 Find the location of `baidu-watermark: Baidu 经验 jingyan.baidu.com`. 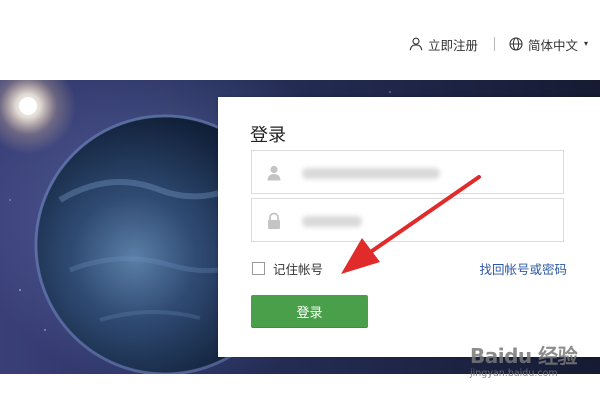

baidu-watermark: Baidu 经验 jingyan.baidu.com is located at coordinates (531, 368).